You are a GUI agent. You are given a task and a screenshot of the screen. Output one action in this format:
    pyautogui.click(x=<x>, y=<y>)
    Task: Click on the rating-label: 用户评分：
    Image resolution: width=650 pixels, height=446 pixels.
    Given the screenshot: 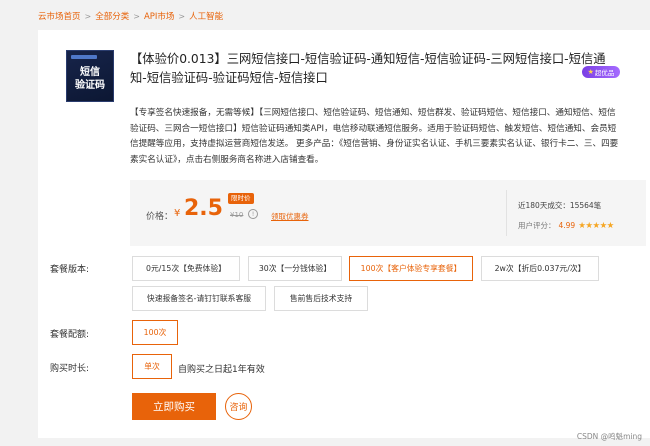 What is the action you would take?
    pyautogui.click(x=537, y=225)
    